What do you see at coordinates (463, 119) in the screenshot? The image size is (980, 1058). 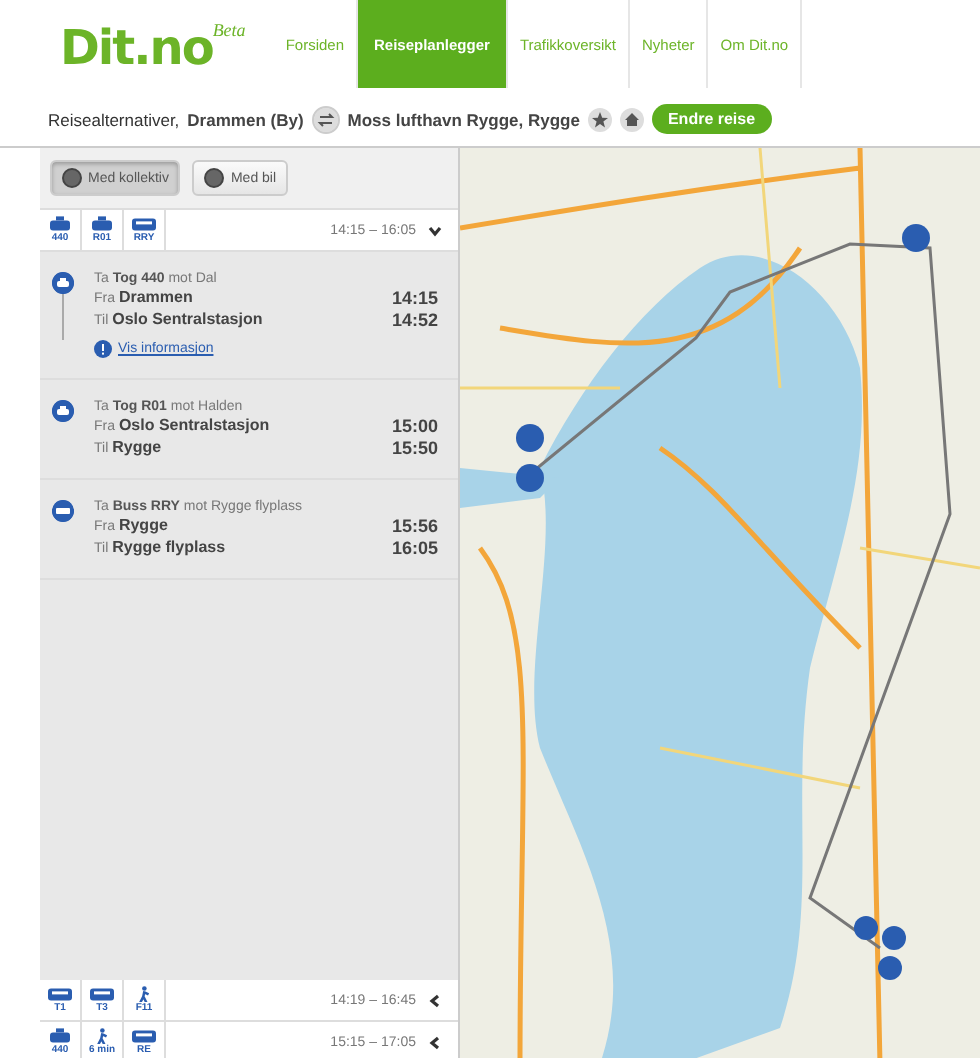 I see `destination-text: Moss lufthavn Rygge, Rygge` at bounding box center [463, 119].